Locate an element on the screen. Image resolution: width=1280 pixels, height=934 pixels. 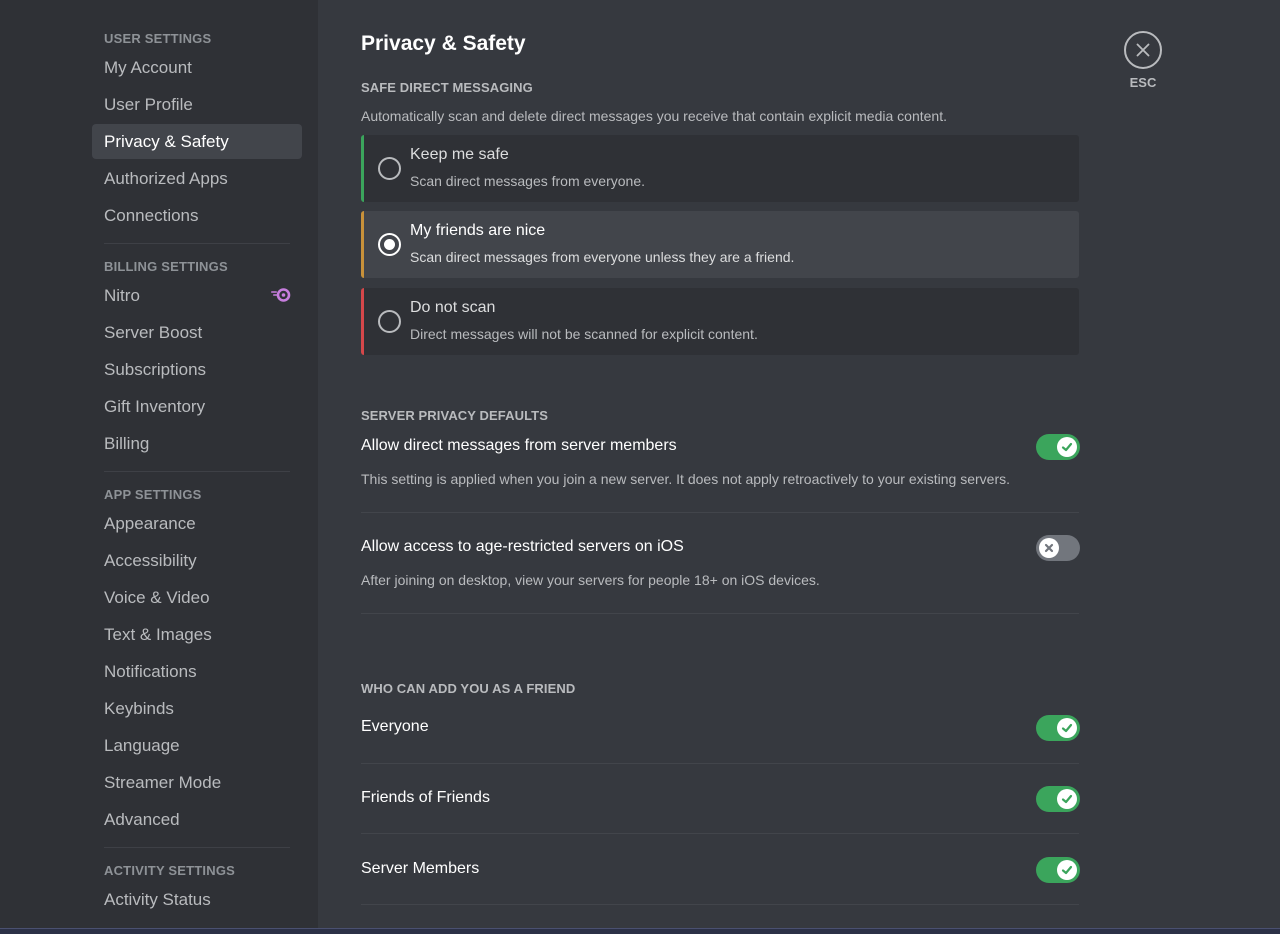
section-header-friend-requests: WHO CAN ADD YOU AS A FRIEND is located at coordinates (468, 688).